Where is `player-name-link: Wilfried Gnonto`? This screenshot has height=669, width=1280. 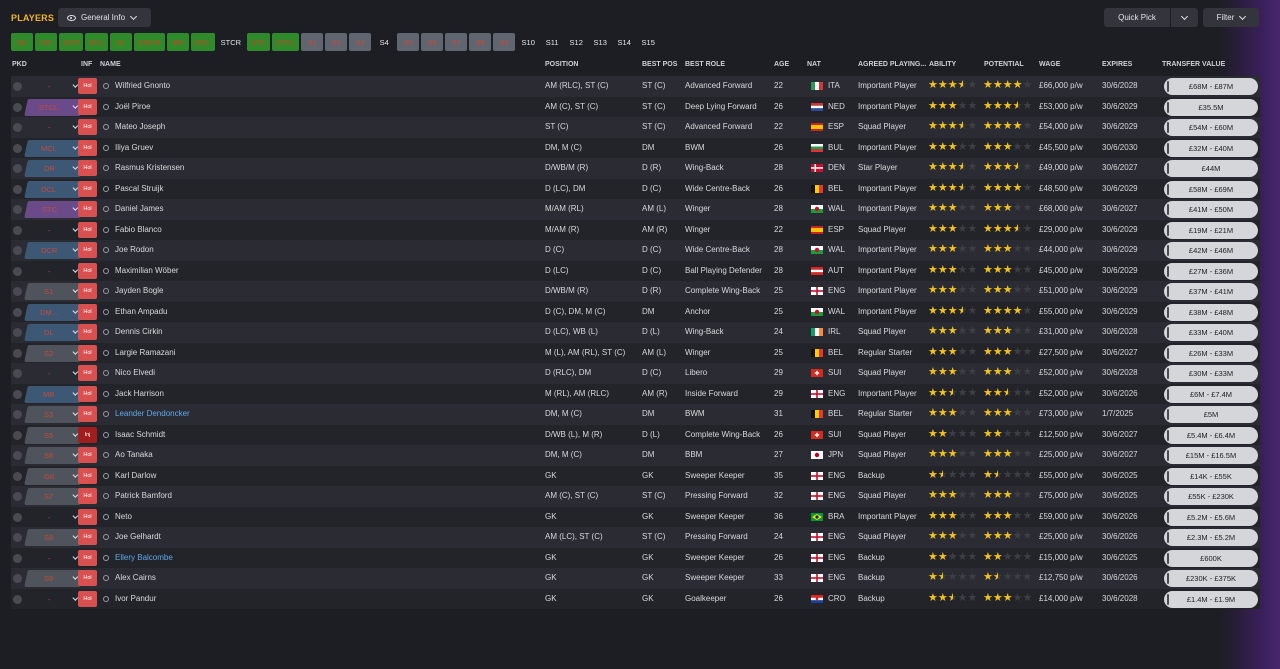 player-name-link: Wilfried Gnonto is located at coordinates (142, 85).